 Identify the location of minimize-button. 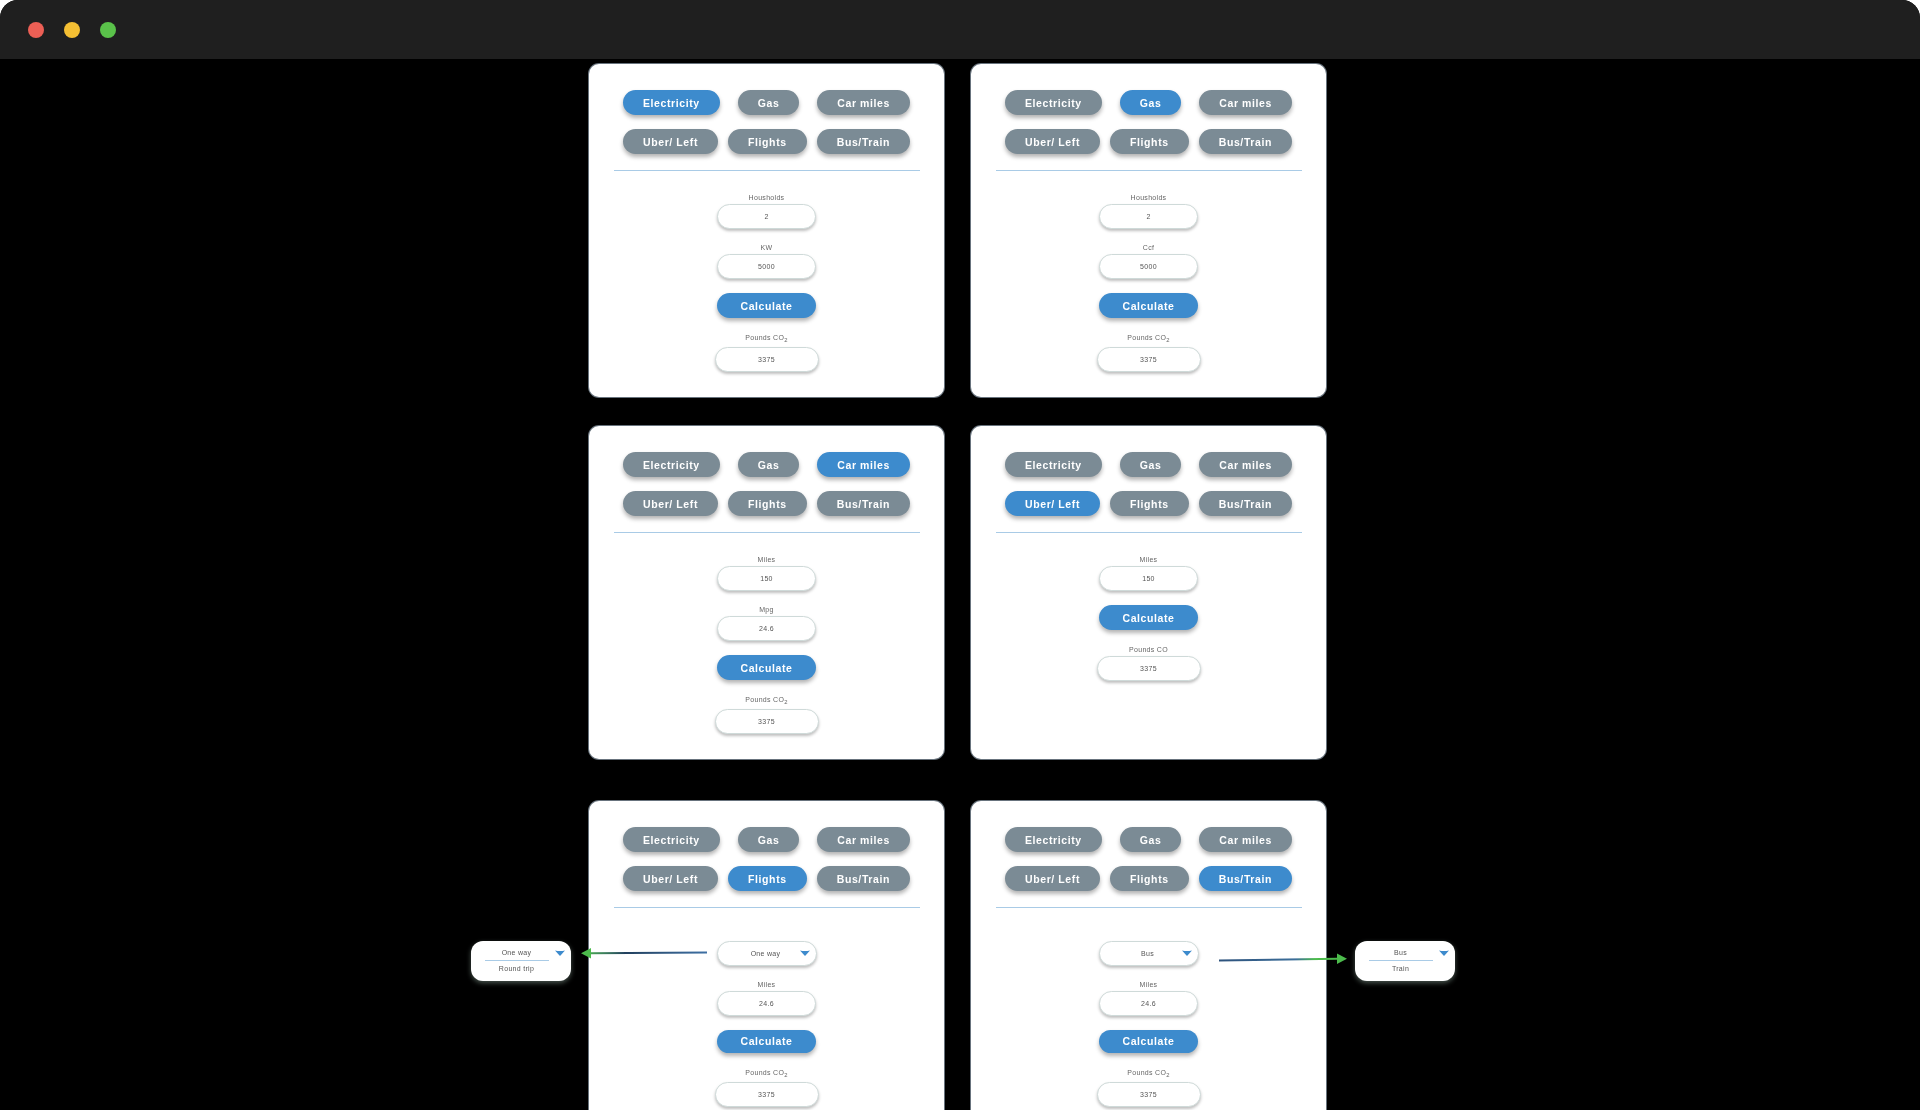
(72, 29).